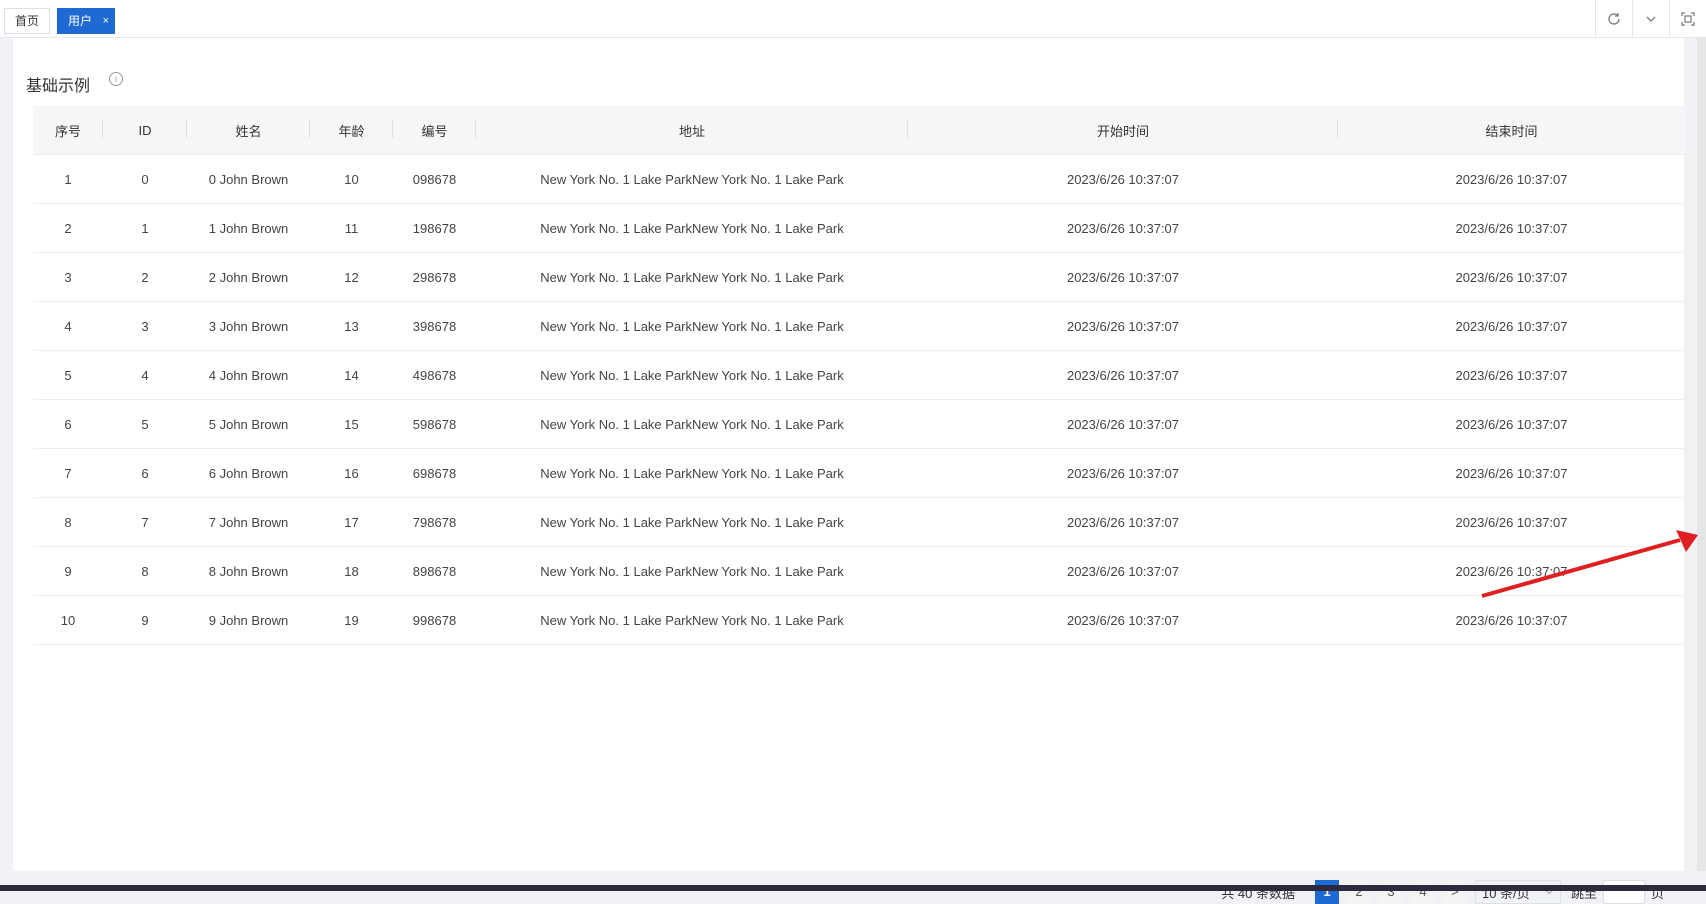  What do you see at coordinates (68, 424) in the screenshot?
I see `cell-index: 6` at bounding box center [68, 424].